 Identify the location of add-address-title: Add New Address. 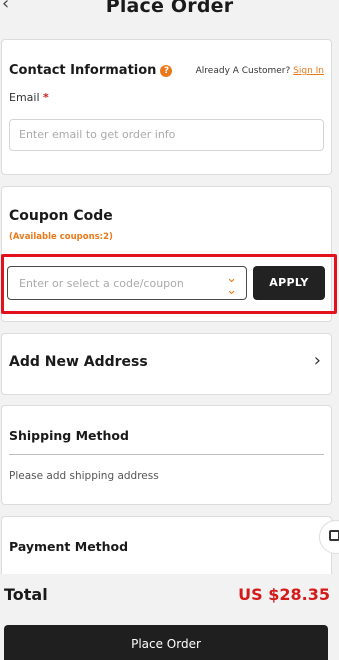
(78, 362).